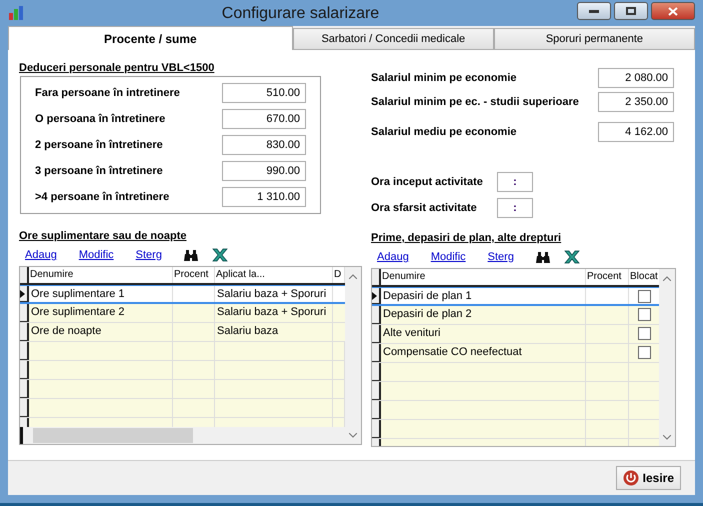 The image size is (703, 506). What do you see at coordinates (102, 236) in the screenshot?
I see `section-heading: Ore suplimentare sau de noapte` at bounding box center [102, 236].